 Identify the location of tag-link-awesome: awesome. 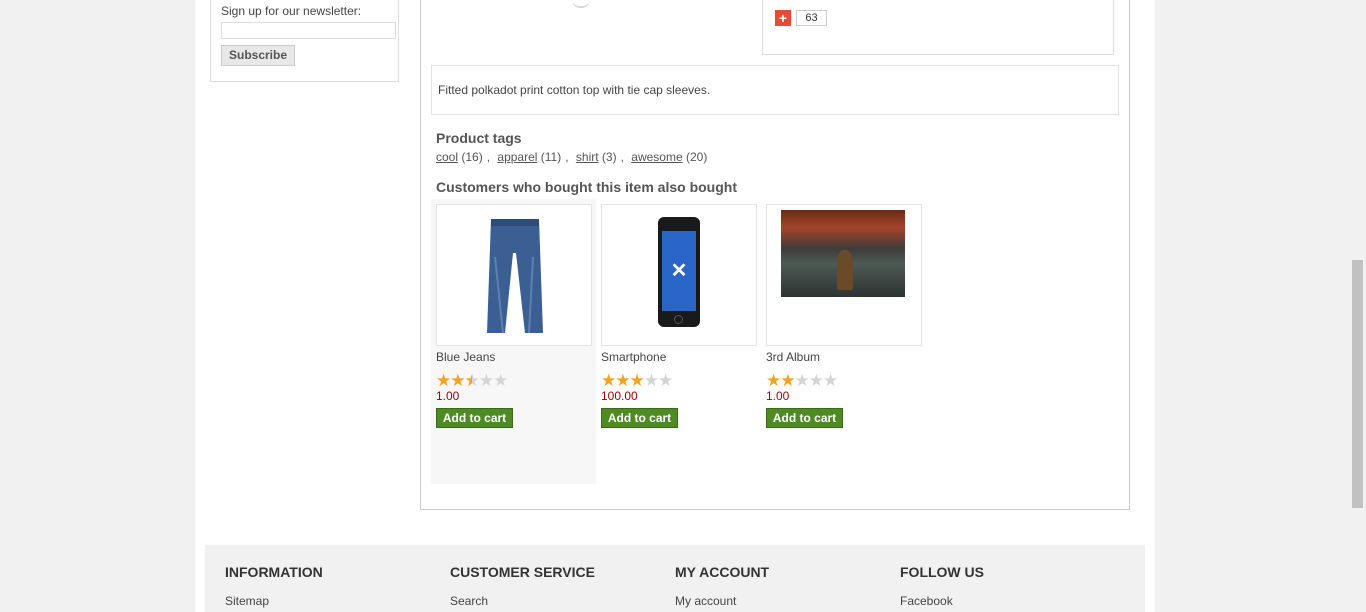
(656, 157).